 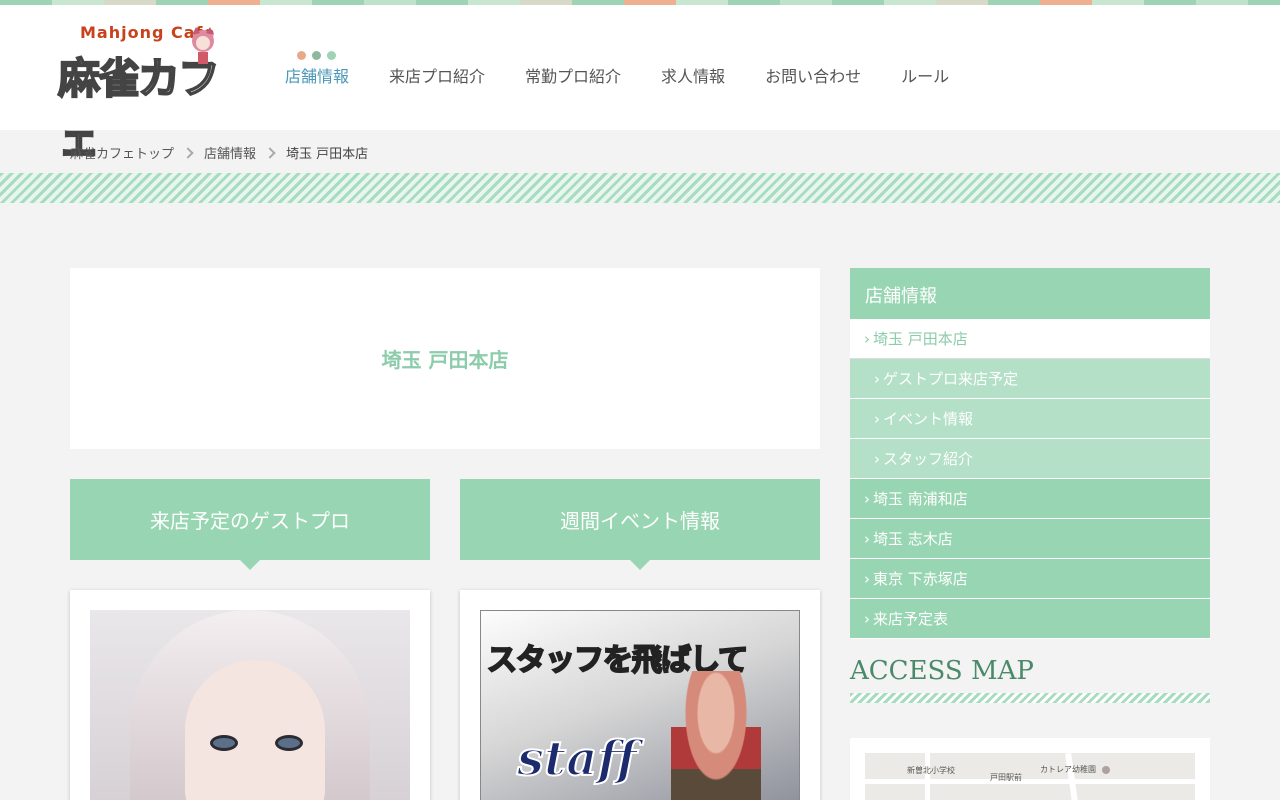 I want to click on event-banner-character, so click(x=716, y=735).